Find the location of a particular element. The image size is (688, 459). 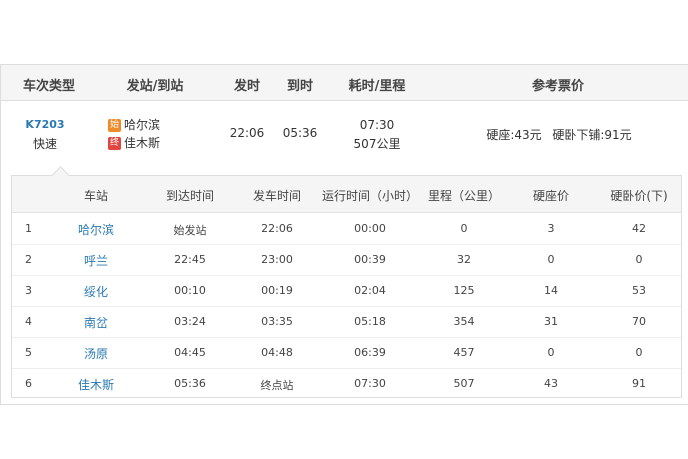

row-hard-sleeper: 70 is located at coordinates (639, 321).